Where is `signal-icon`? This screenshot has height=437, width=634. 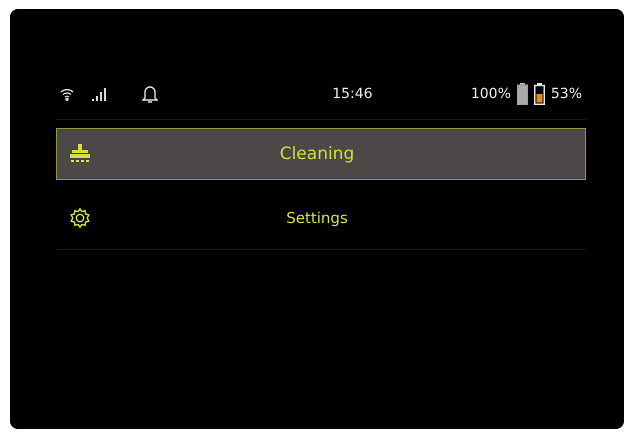
signal-icon is located at coordinates (100, 94).